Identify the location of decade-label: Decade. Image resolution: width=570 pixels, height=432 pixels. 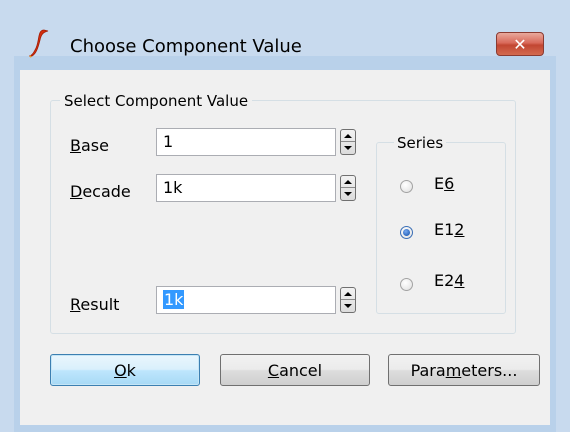
(100, 191).